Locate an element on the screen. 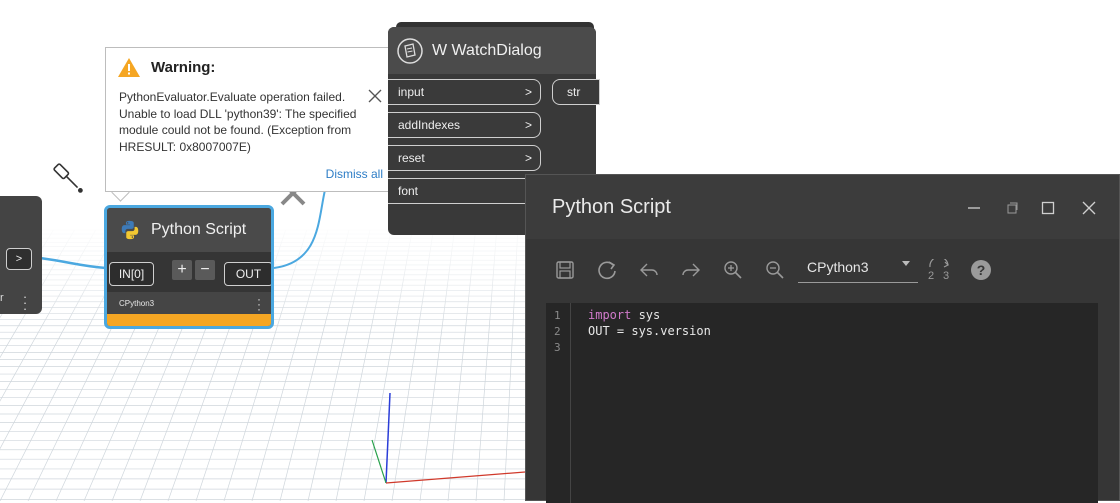 The image size is (1120, 503). watch-node-header: W WatchDialog is located at coordinates (492, 50).